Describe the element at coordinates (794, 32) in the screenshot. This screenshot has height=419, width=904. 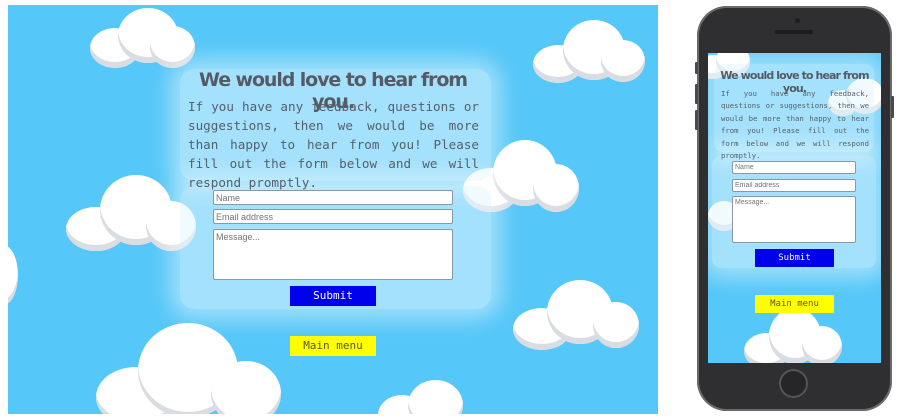
I see `speaker-icon` at that location.